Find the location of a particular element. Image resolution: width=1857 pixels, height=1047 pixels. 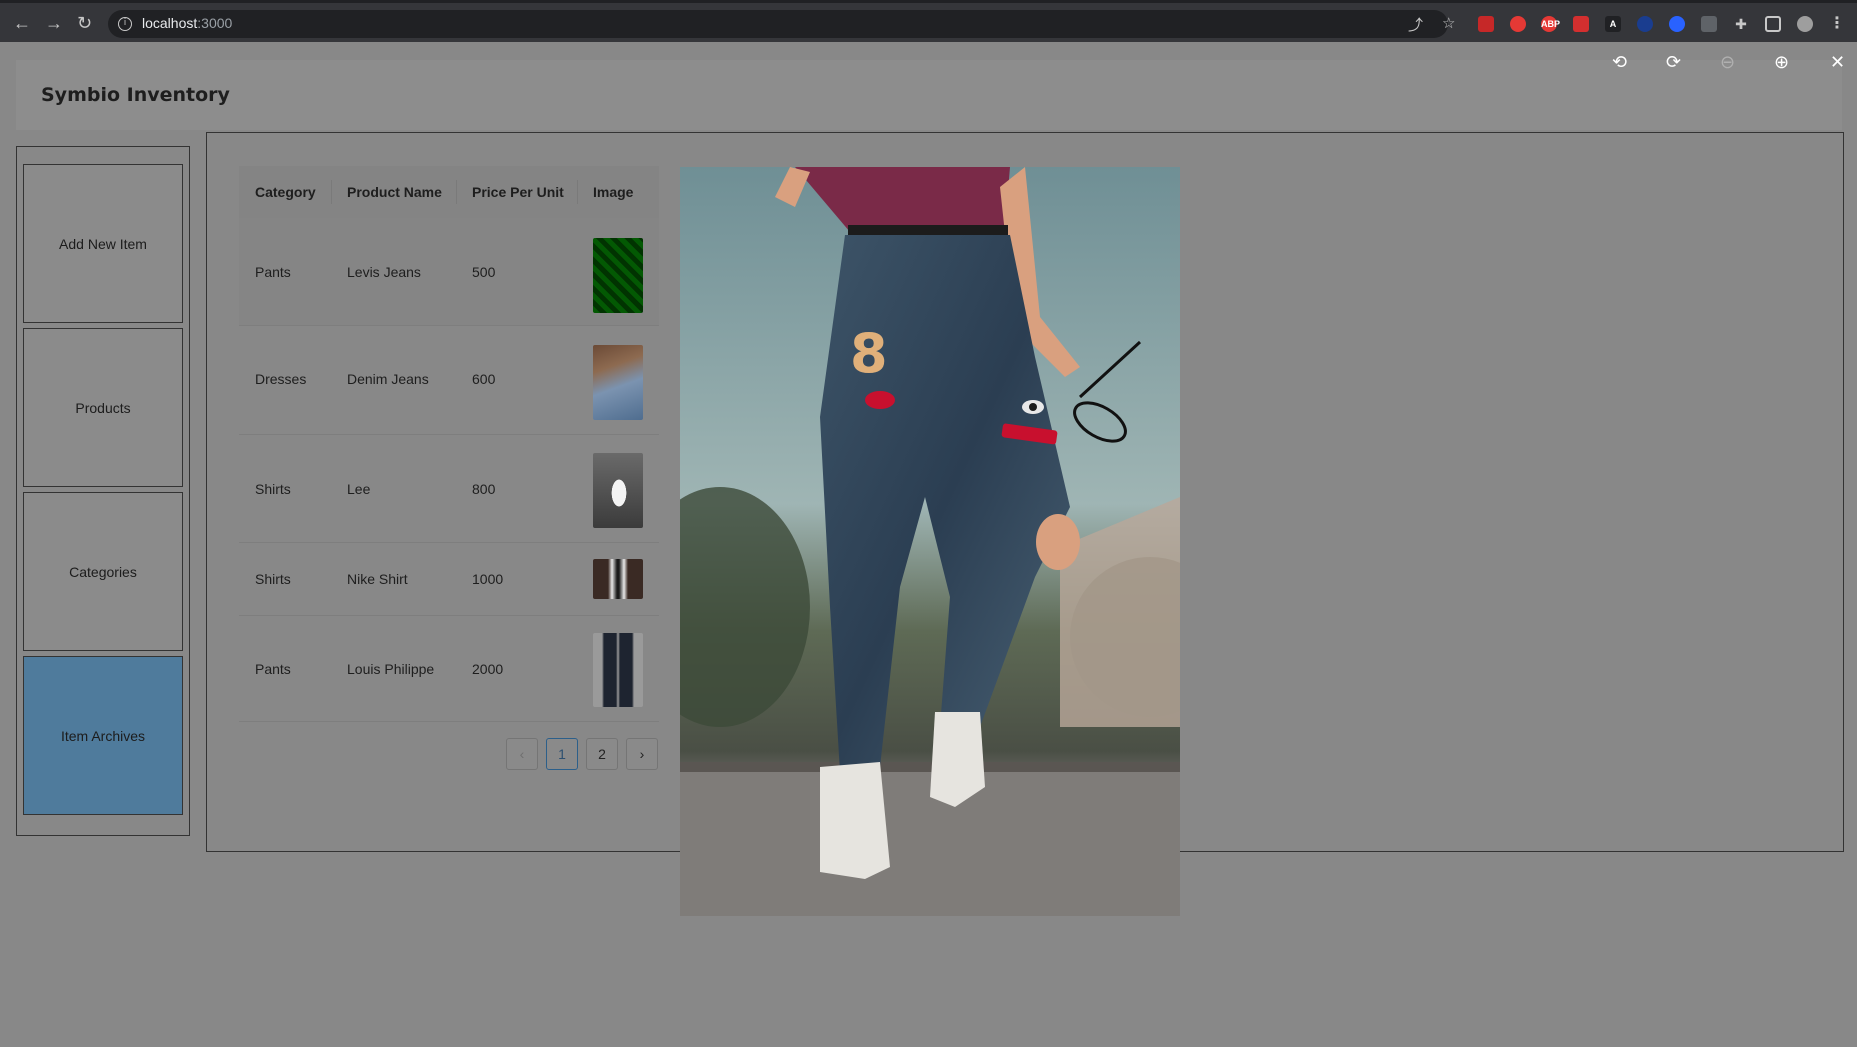

app-title: Symbio Inventory is located at coordinates (135, 95).